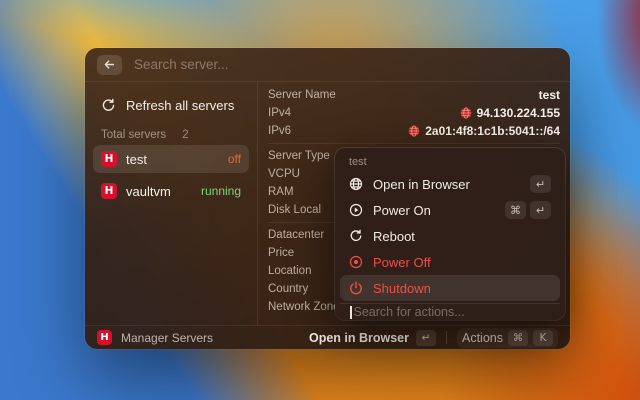  I want to click on text-caret, so click(351, 312).